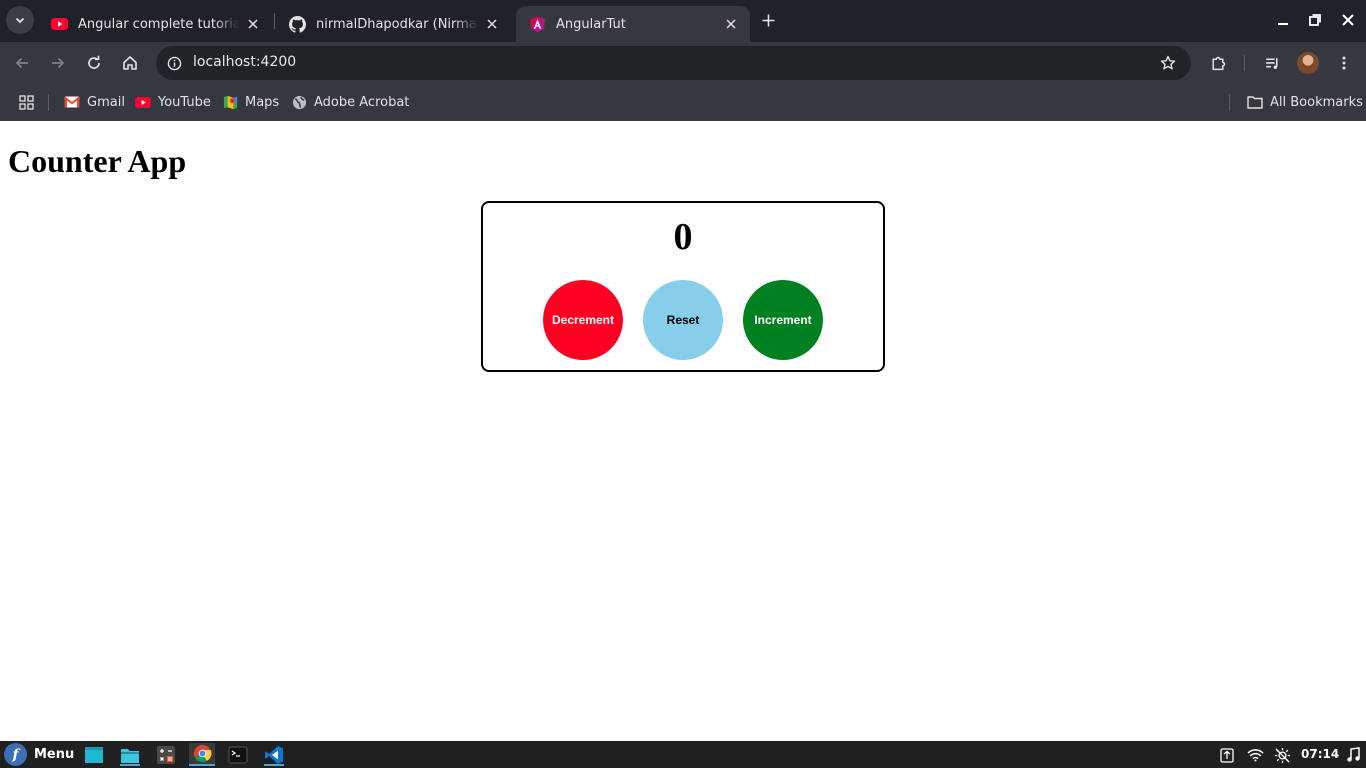 The height and width of the screenshot is (768, 1366). I want to click on start-menu-button: f Menu, so click(39, 754).